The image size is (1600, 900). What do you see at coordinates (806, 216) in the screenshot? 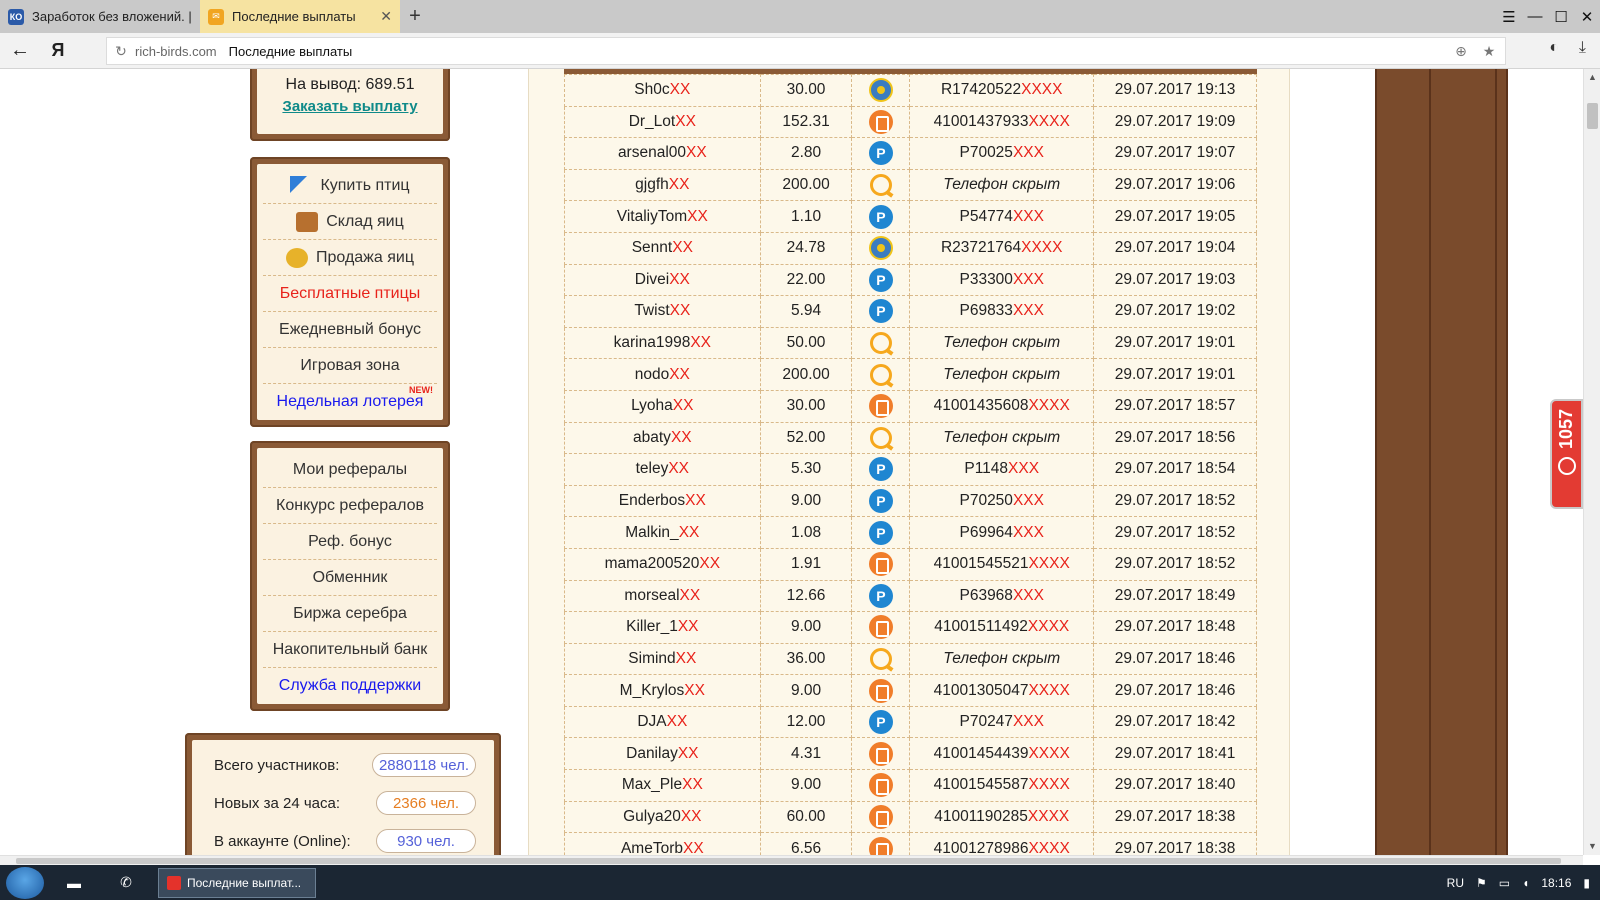
I see `payout-amount: 1.10` at bounding box center [806, 216].